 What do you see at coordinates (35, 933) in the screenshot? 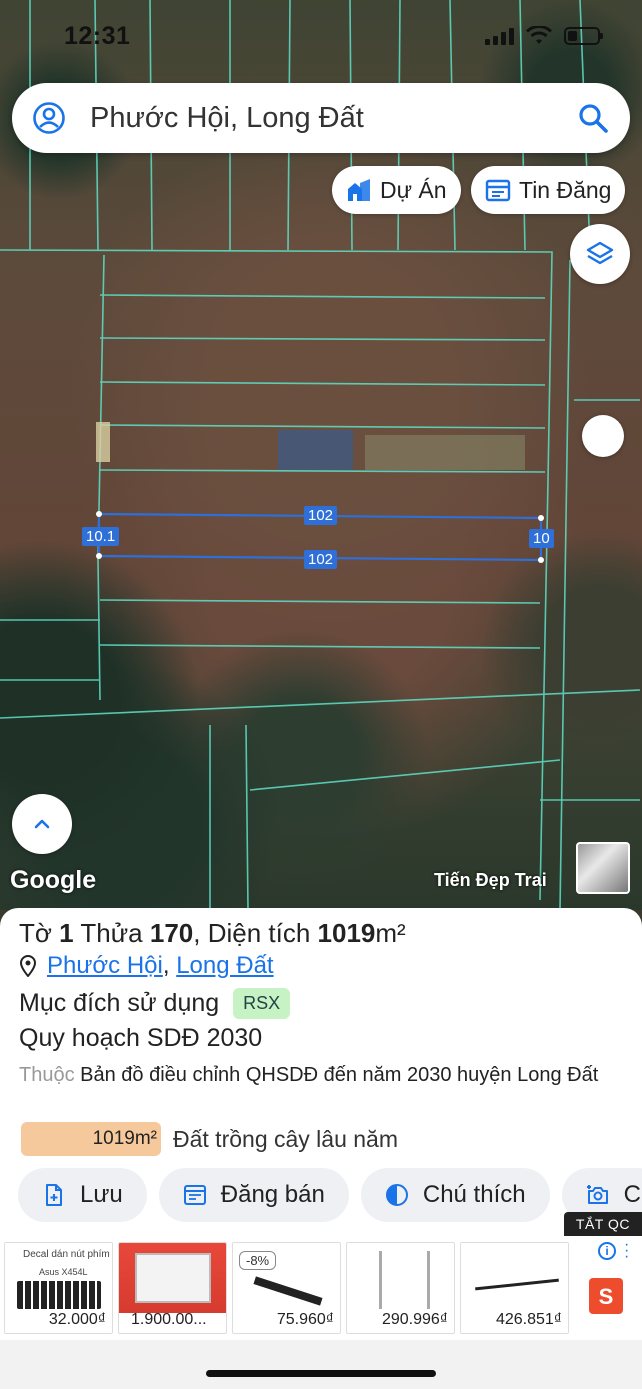
I see `sheet-label: Tờ` at bounding box center [35, 933].